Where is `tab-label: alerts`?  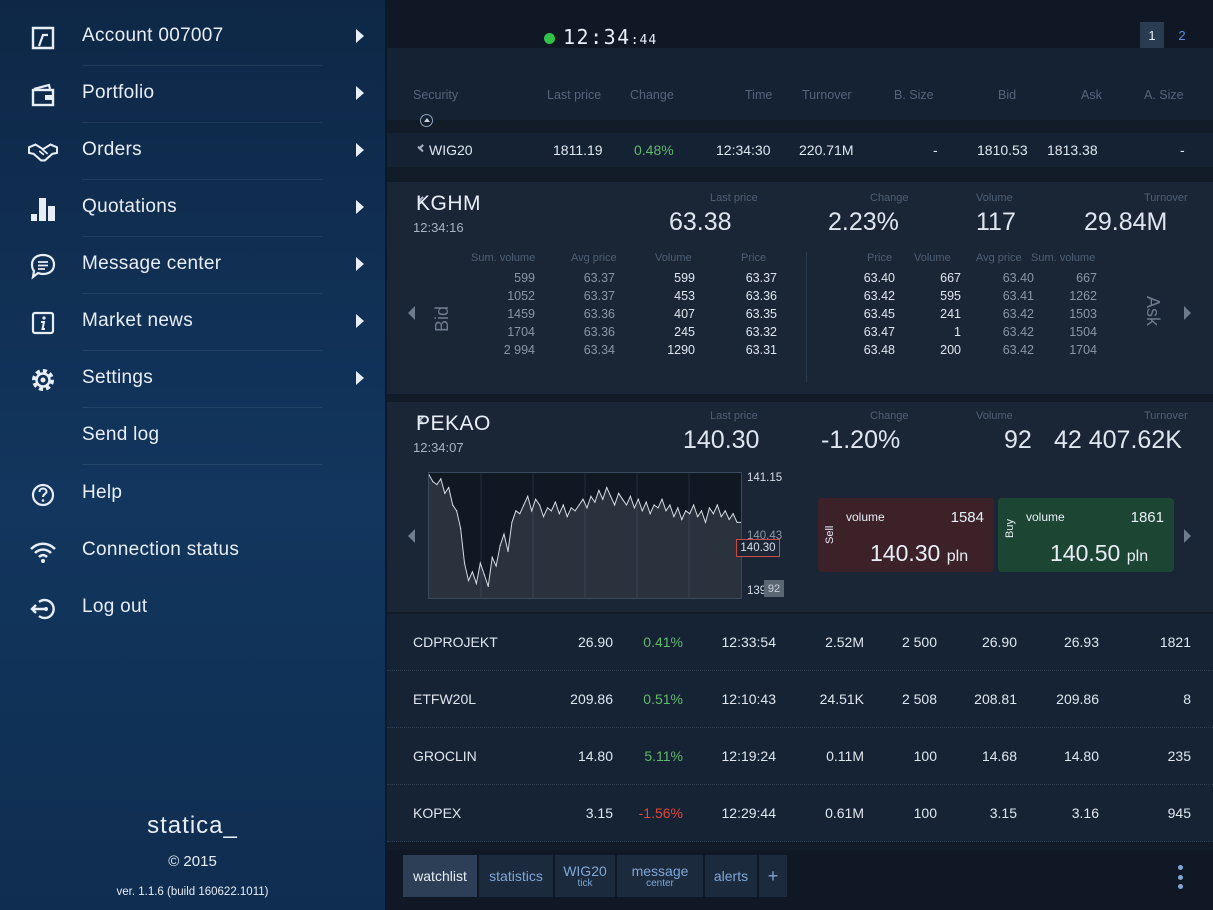 tab-label: alerts is located at coordinates (731, 876).